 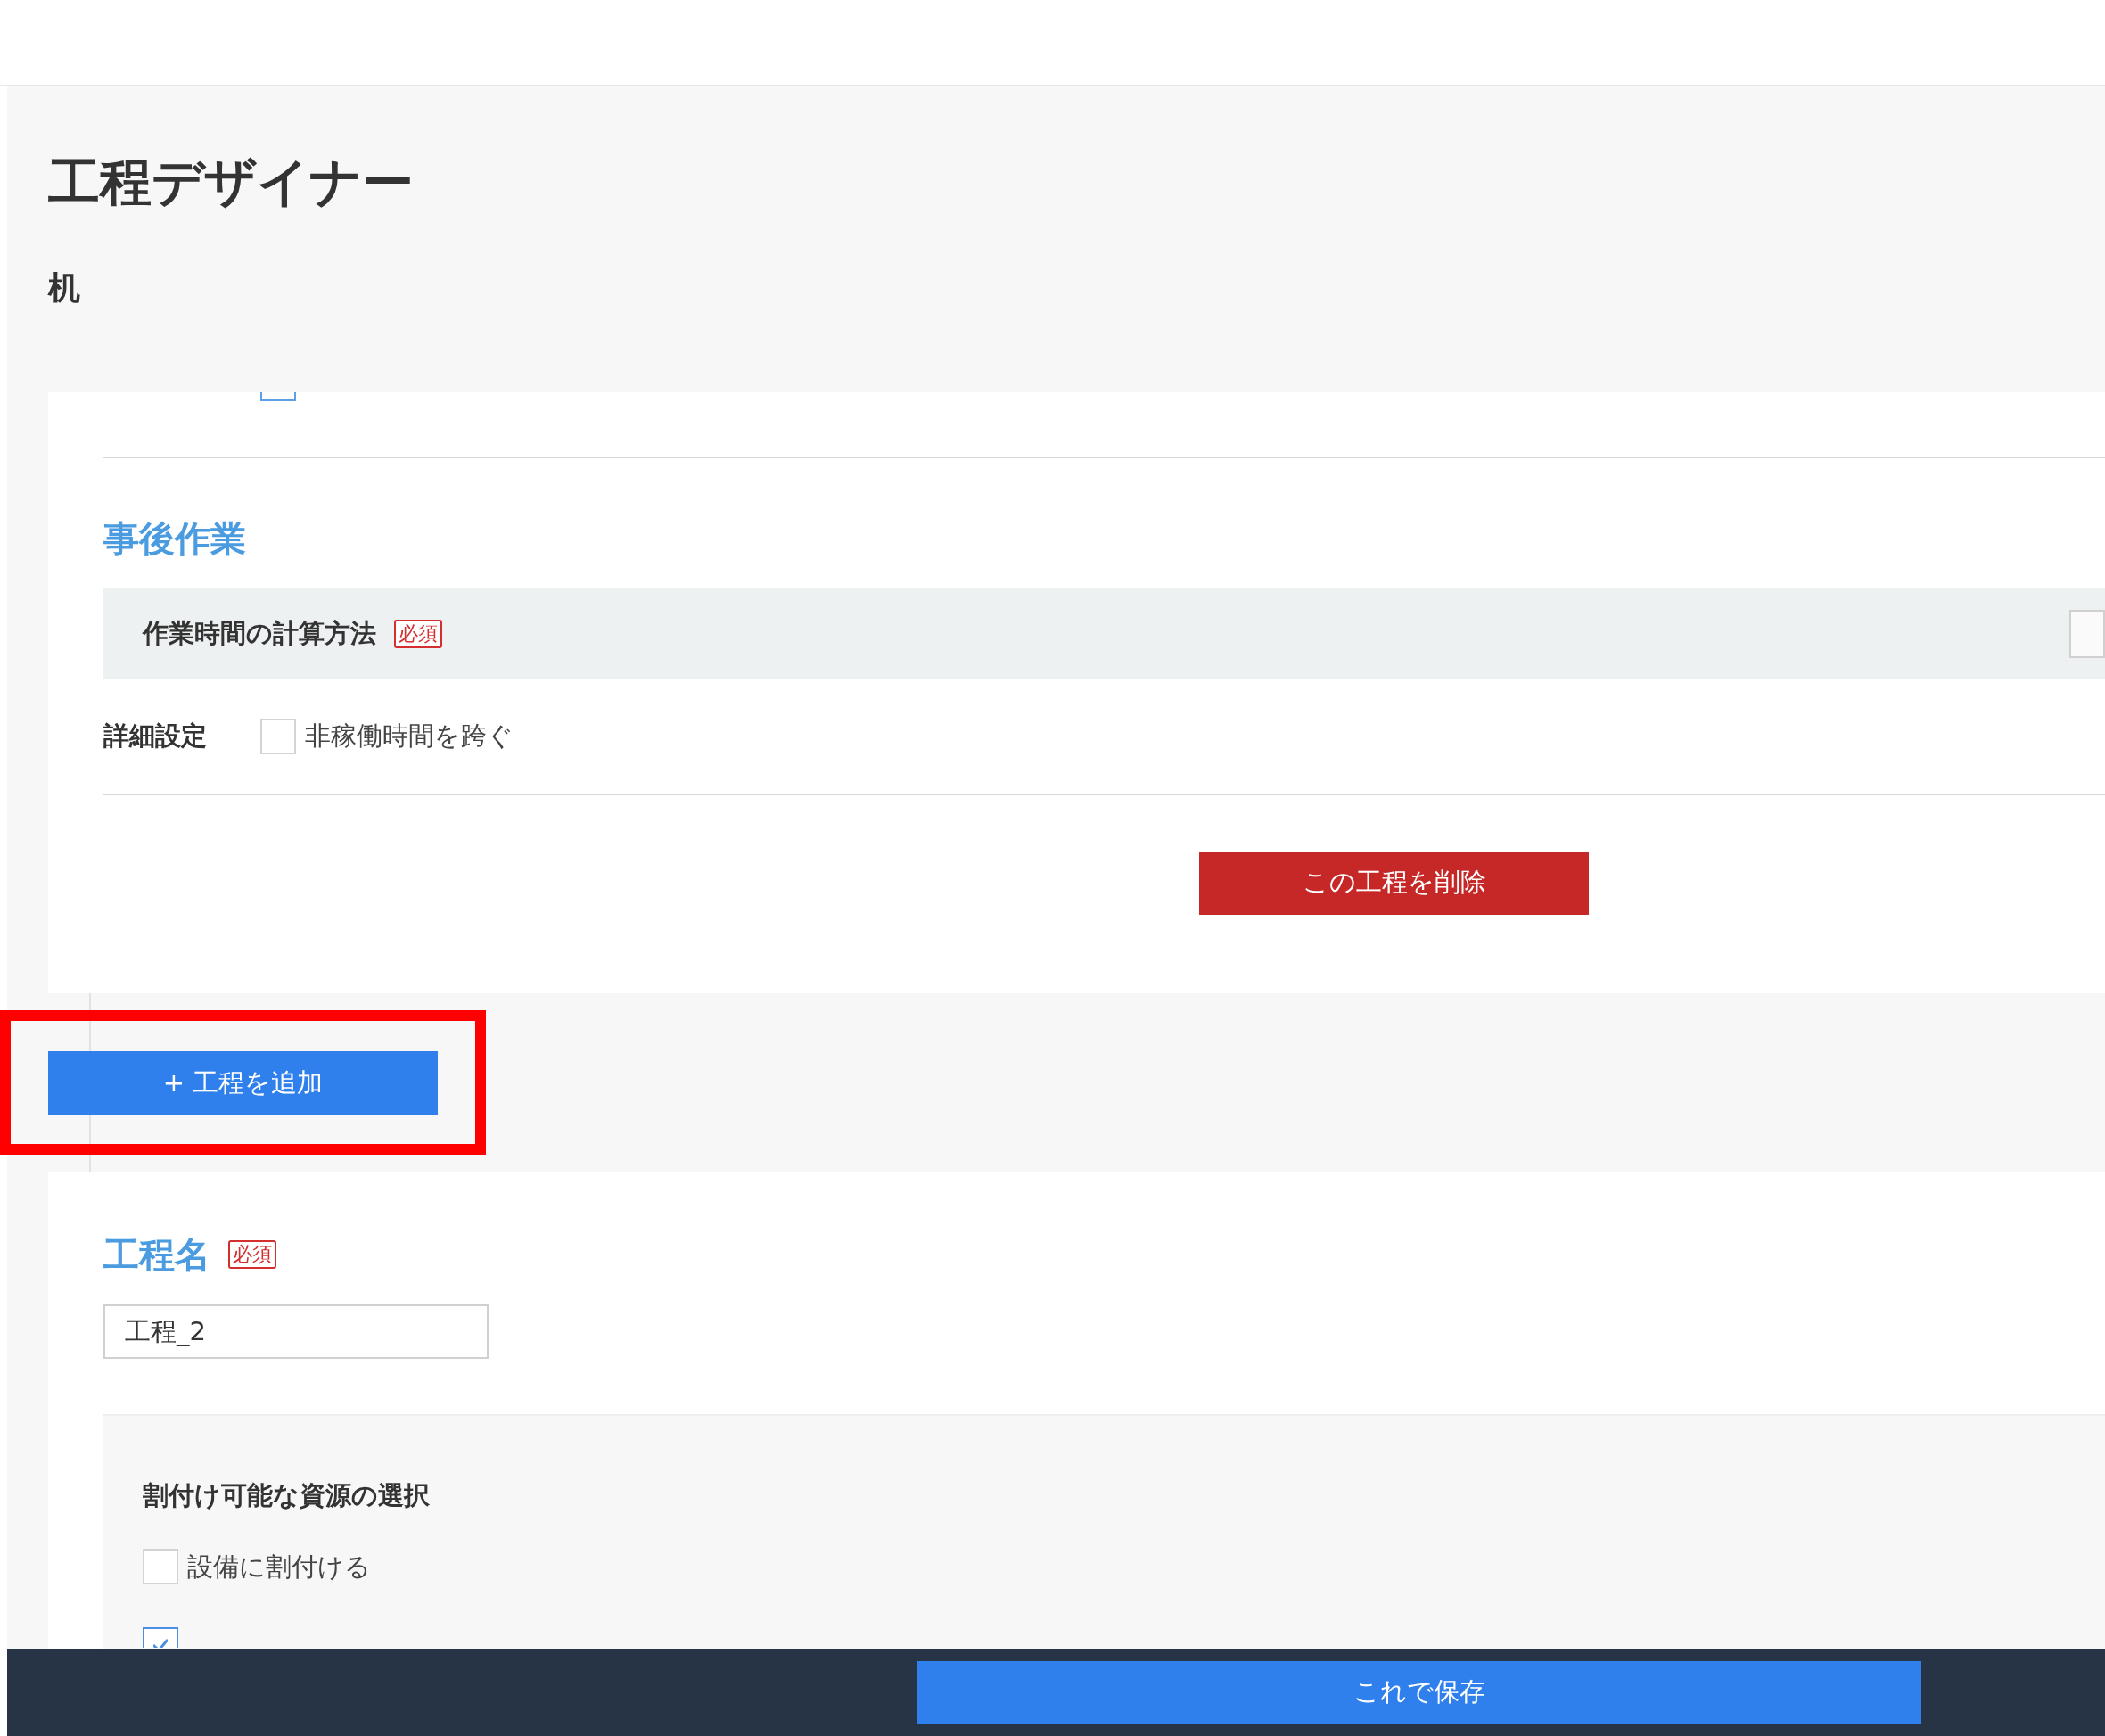 What do you see at coordinates (2087, 634) in the screenshot?
I see `select-field` at bounding box center [2087, 634].